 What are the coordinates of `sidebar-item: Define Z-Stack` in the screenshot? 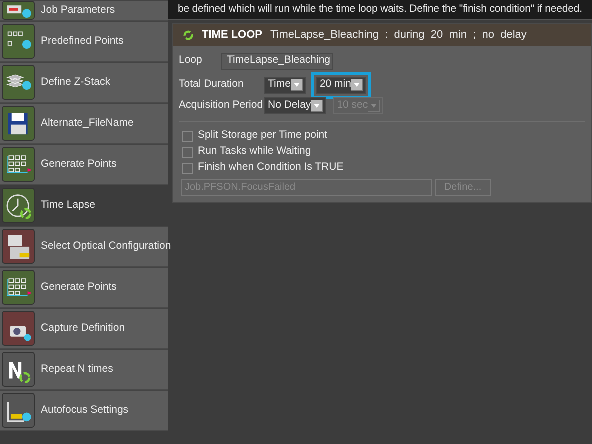 It's located at (84, 82).